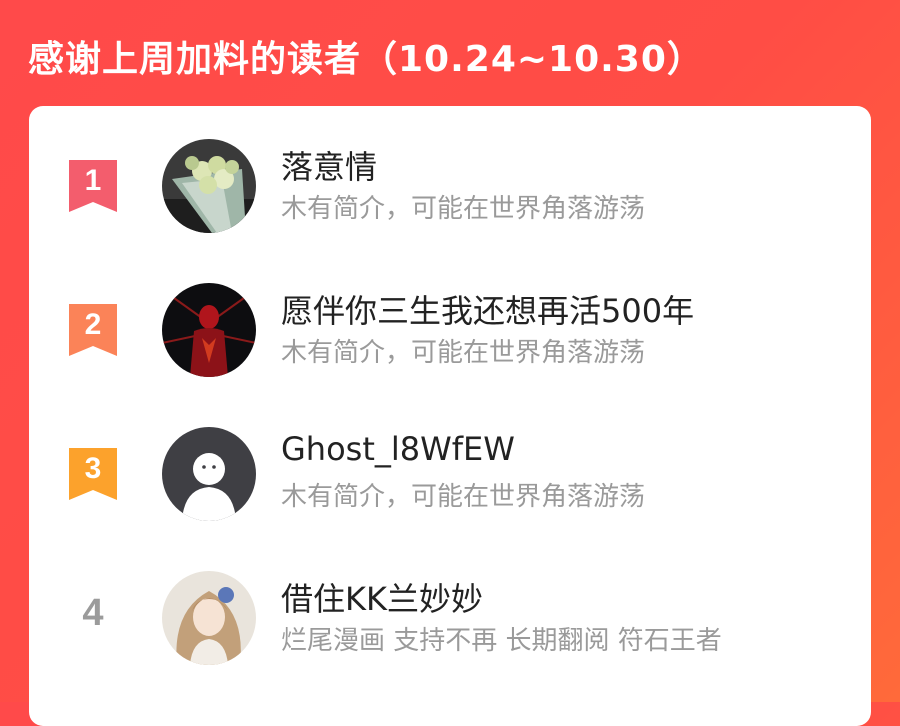  Describe the element at coordinates (501, 641) in the screenshot. I see `reader-bio: 烂尾漫画 支持不再 长期翻阅 符石王者` at that location.